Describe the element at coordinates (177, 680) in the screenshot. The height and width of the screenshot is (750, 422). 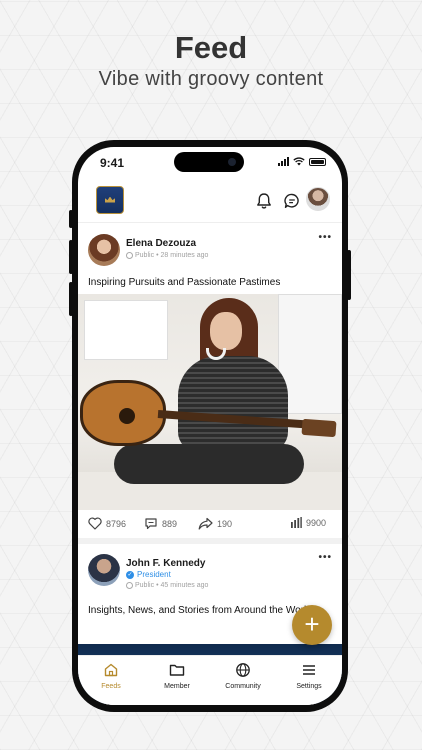
I see `nav-item-member: Member` at that location.